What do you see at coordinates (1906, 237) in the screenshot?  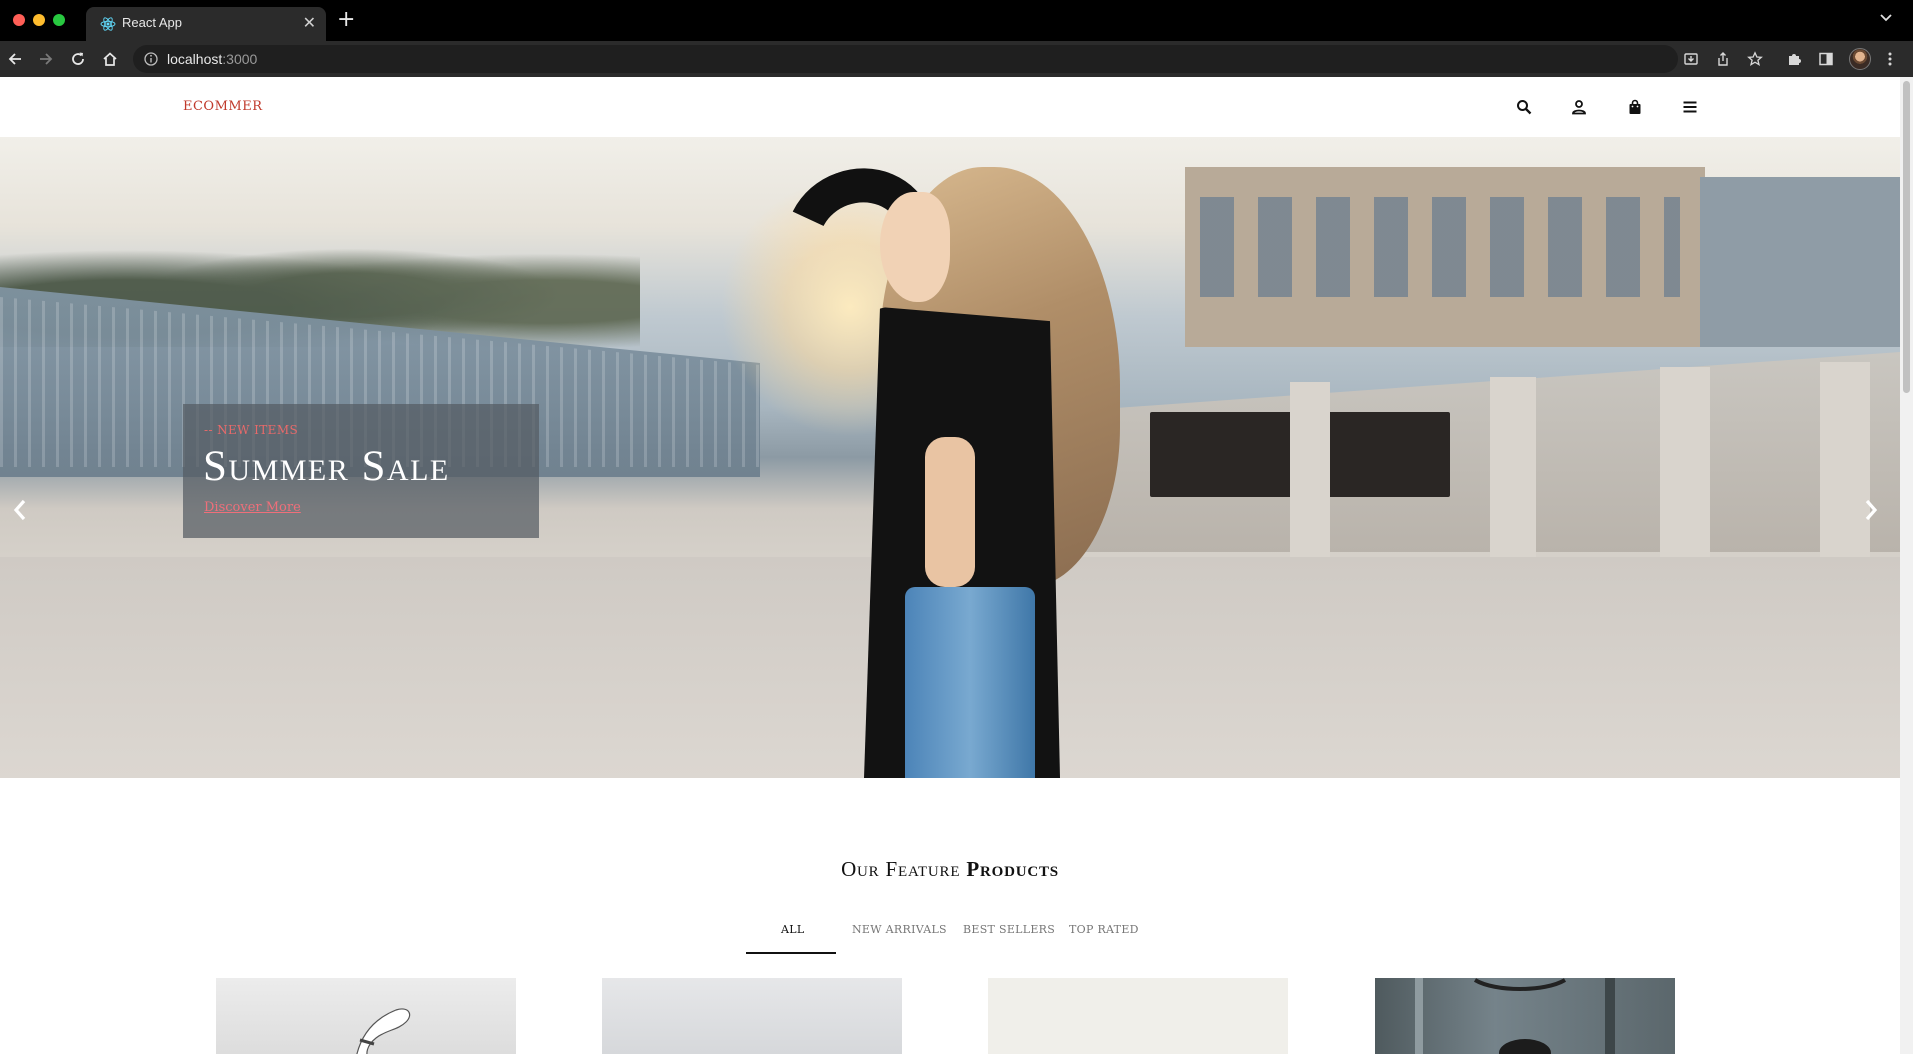 I see `scrollbar-thumb` at bounding box center [1906, 237].